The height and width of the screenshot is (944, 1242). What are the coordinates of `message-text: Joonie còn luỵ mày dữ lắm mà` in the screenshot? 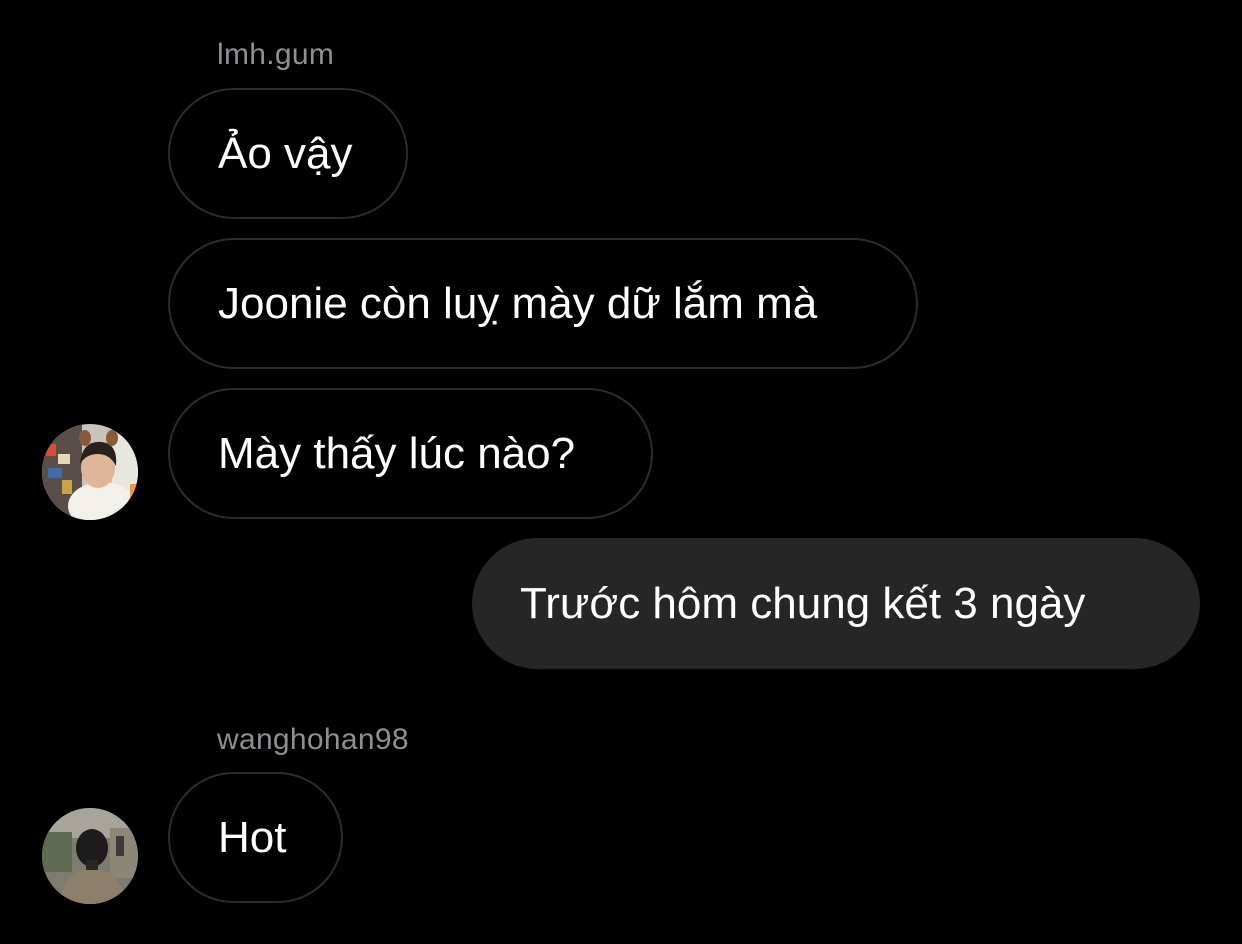 It's located at (518, 303).